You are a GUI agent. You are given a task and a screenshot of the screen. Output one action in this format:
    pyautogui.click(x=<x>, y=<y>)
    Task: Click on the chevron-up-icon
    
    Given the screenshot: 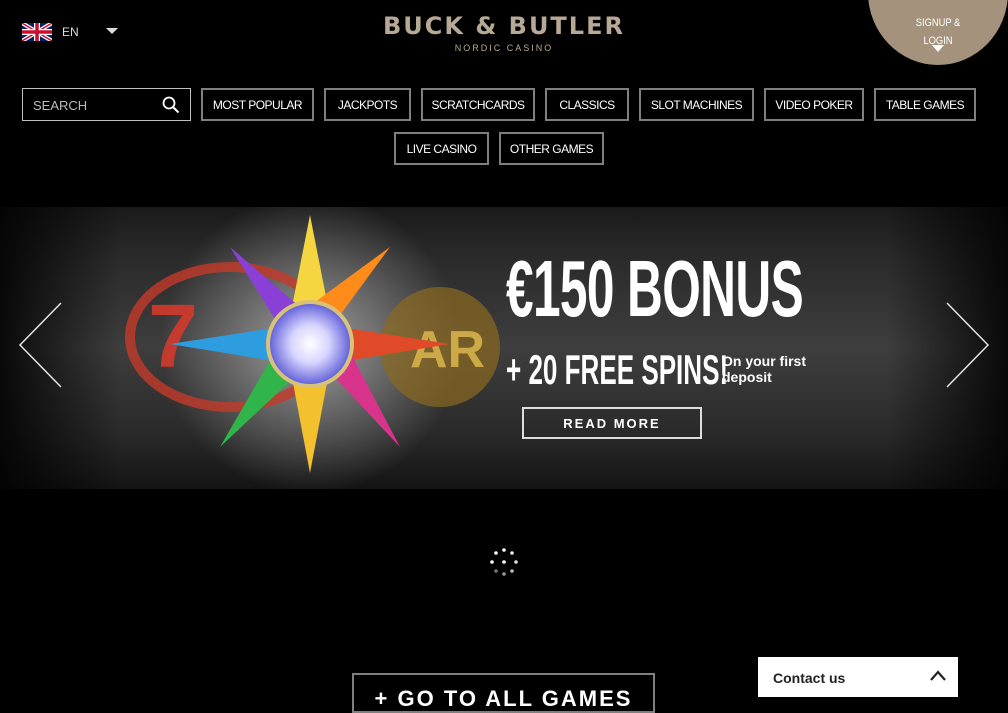 What is the action you would take?
    pyautogui.click(x=938, y=676)
    